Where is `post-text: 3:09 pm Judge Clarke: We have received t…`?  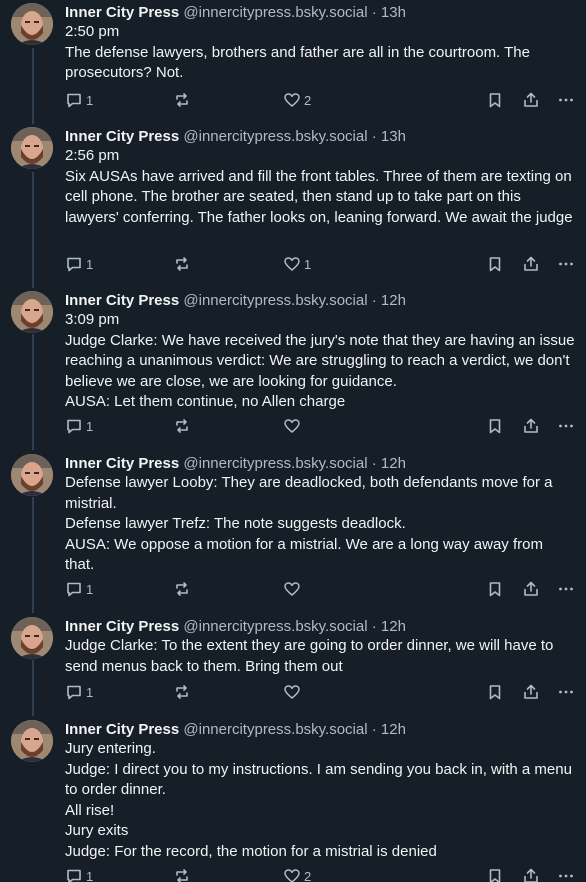 post-text: 3:09 pm Judge Clarke: We have received t… is located at coordinates (320, 360).